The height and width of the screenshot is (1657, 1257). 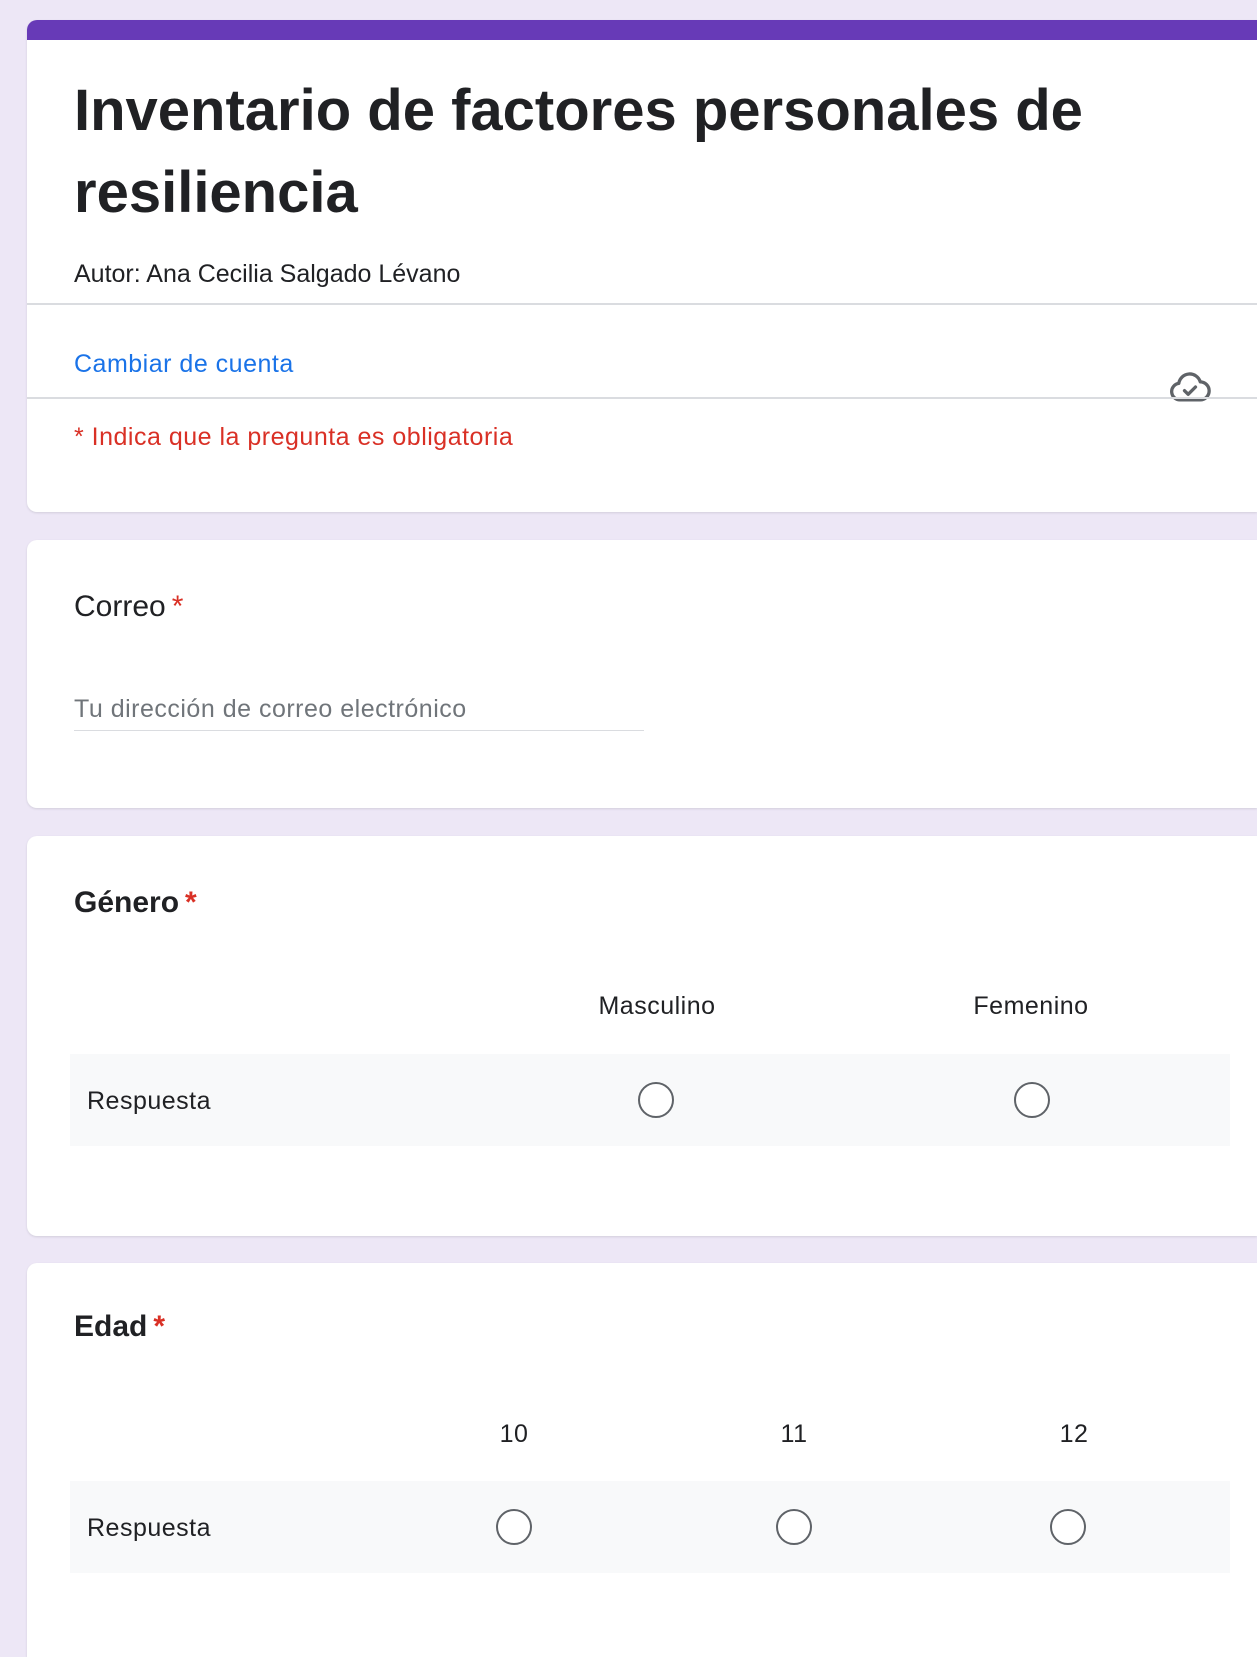 I want to click on column-label-11: 11, so click(x=794, y=1434).